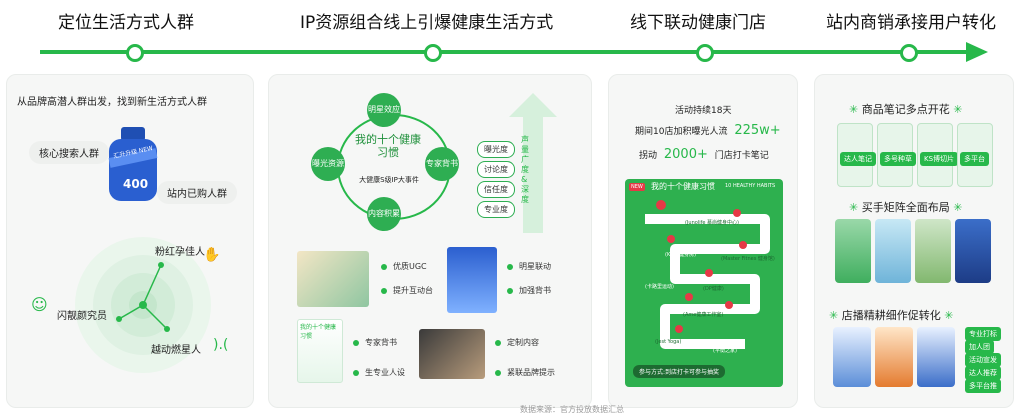  I want to click on thumb-ugc-image, so click(333, 279).